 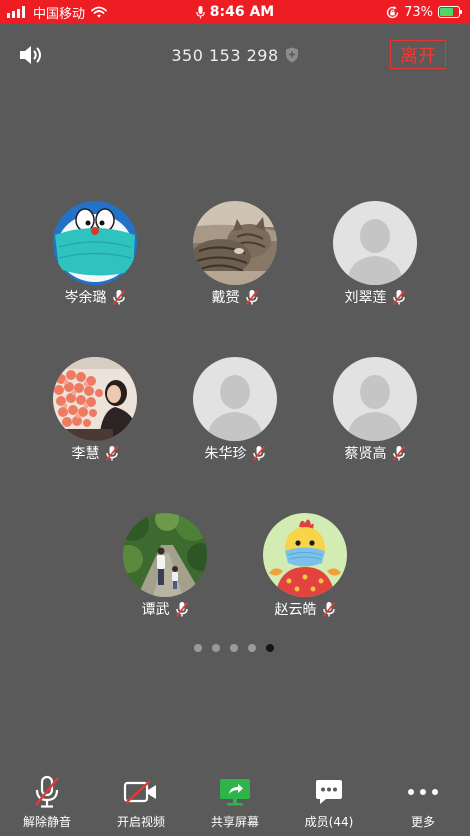 I want to click on participant-tile: 刘翠莲, so click(x=375, y=254).